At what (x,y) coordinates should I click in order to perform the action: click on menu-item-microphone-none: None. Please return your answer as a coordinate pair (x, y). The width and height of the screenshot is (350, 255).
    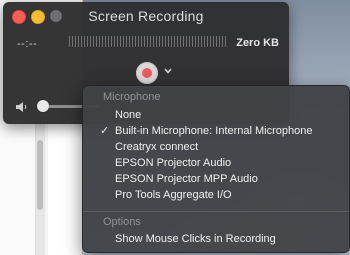
    Looking at the image, I should click on (216, 115).